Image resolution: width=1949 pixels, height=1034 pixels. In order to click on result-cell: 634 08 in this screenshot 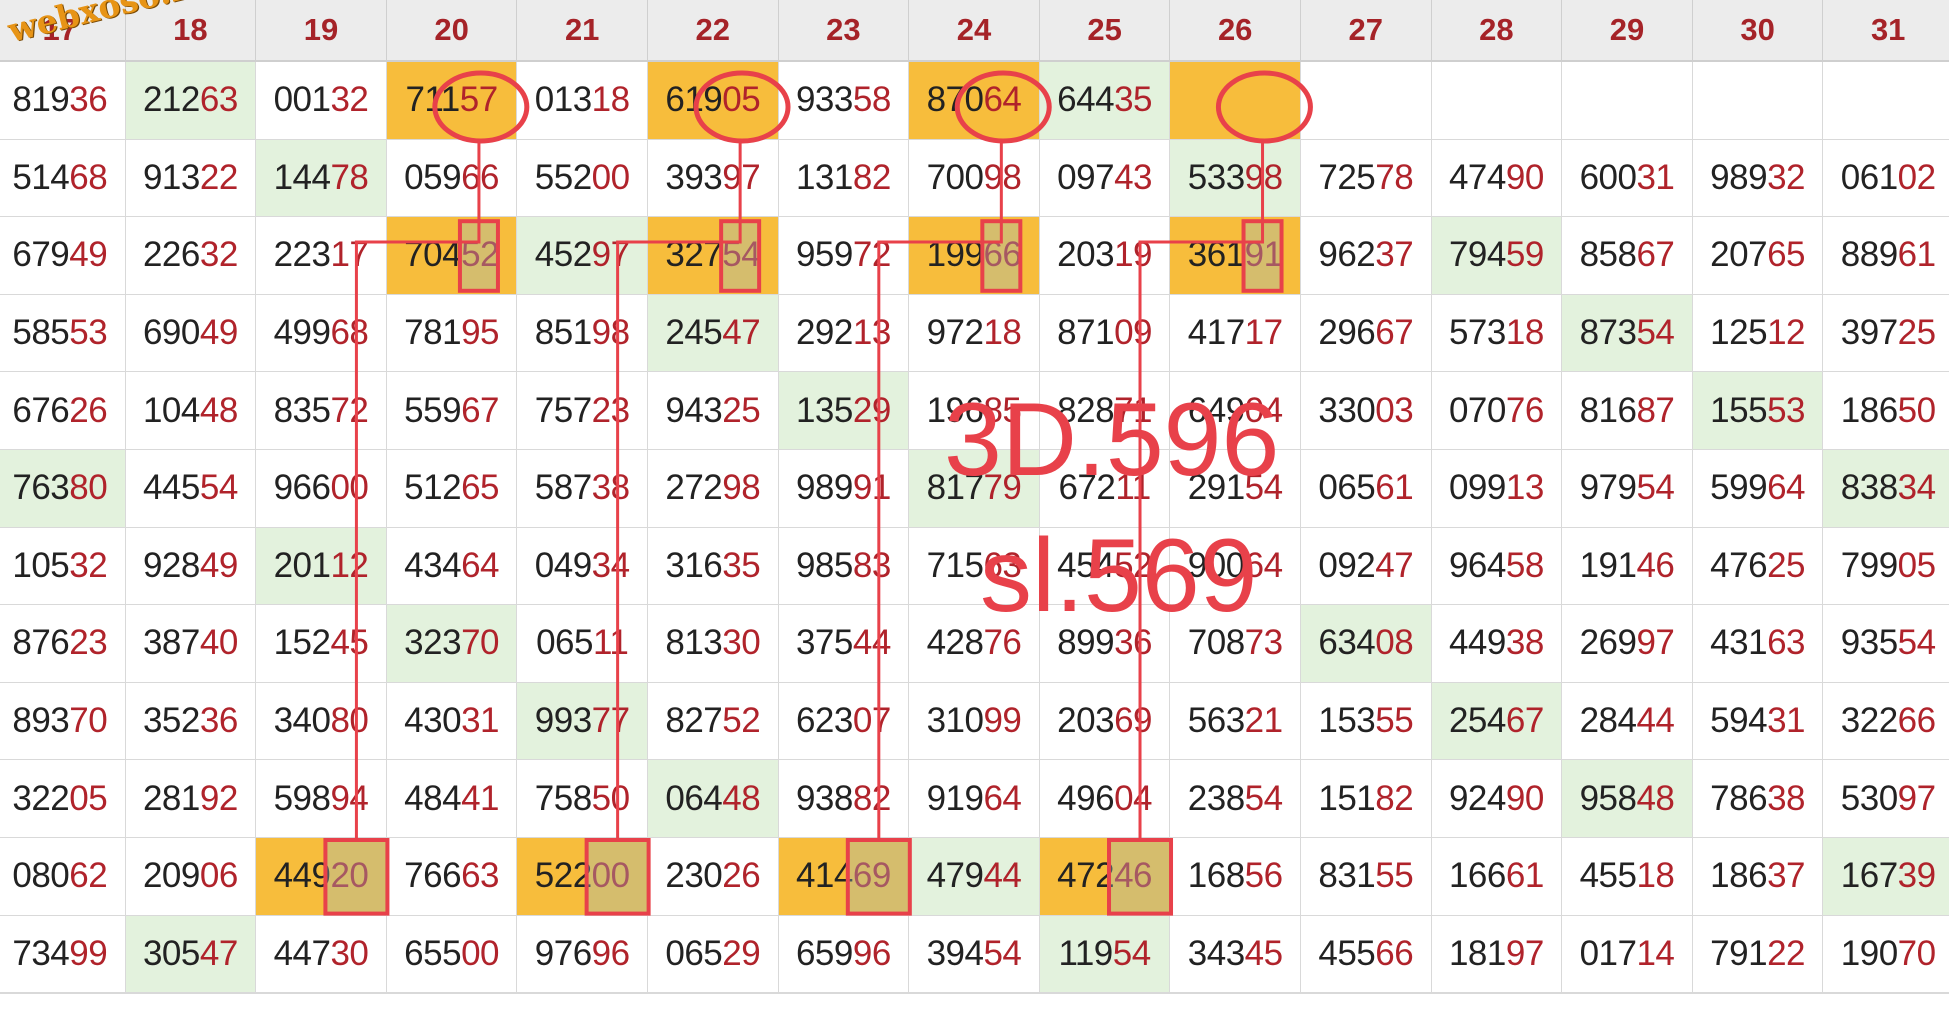, I will do `click(1366, 644)`.